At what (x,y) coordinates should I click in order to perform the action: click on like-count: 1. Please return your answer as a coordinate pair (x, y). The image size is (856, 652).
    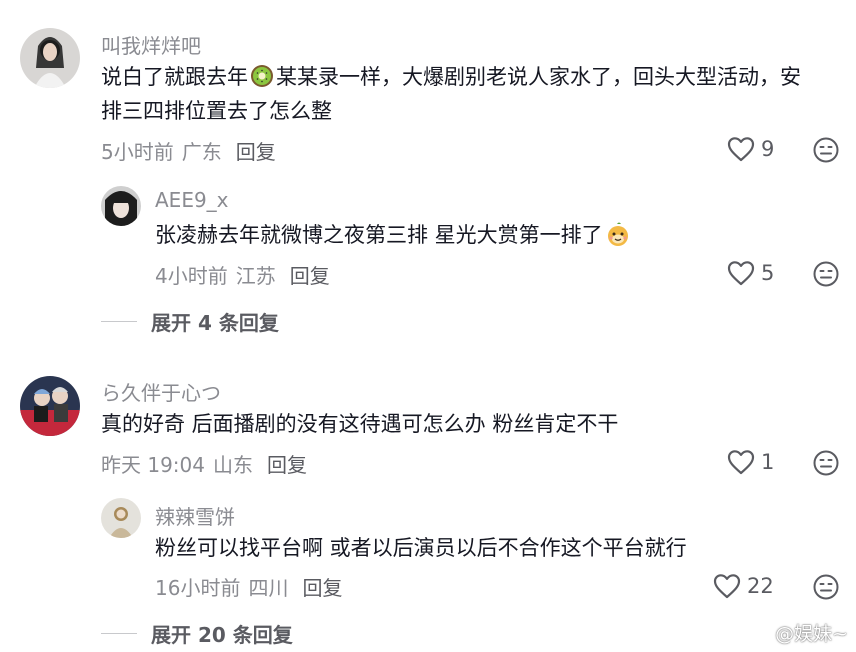
    Looking at the image, I should click on (768, 462).